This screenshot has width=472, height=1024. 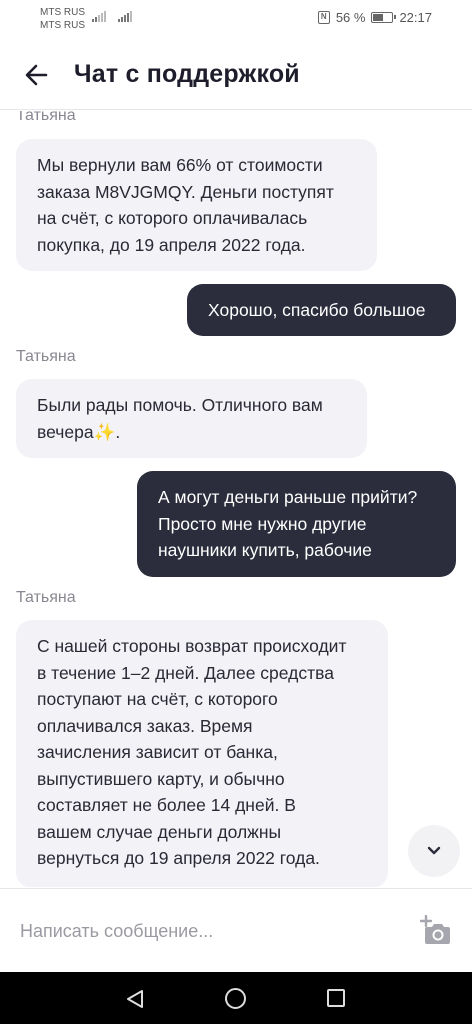 What do you see at coordinates (145, 725) in the screenshot?
I see `message-line: оплачивался заказ. Время` at bounding box center [145, 725].